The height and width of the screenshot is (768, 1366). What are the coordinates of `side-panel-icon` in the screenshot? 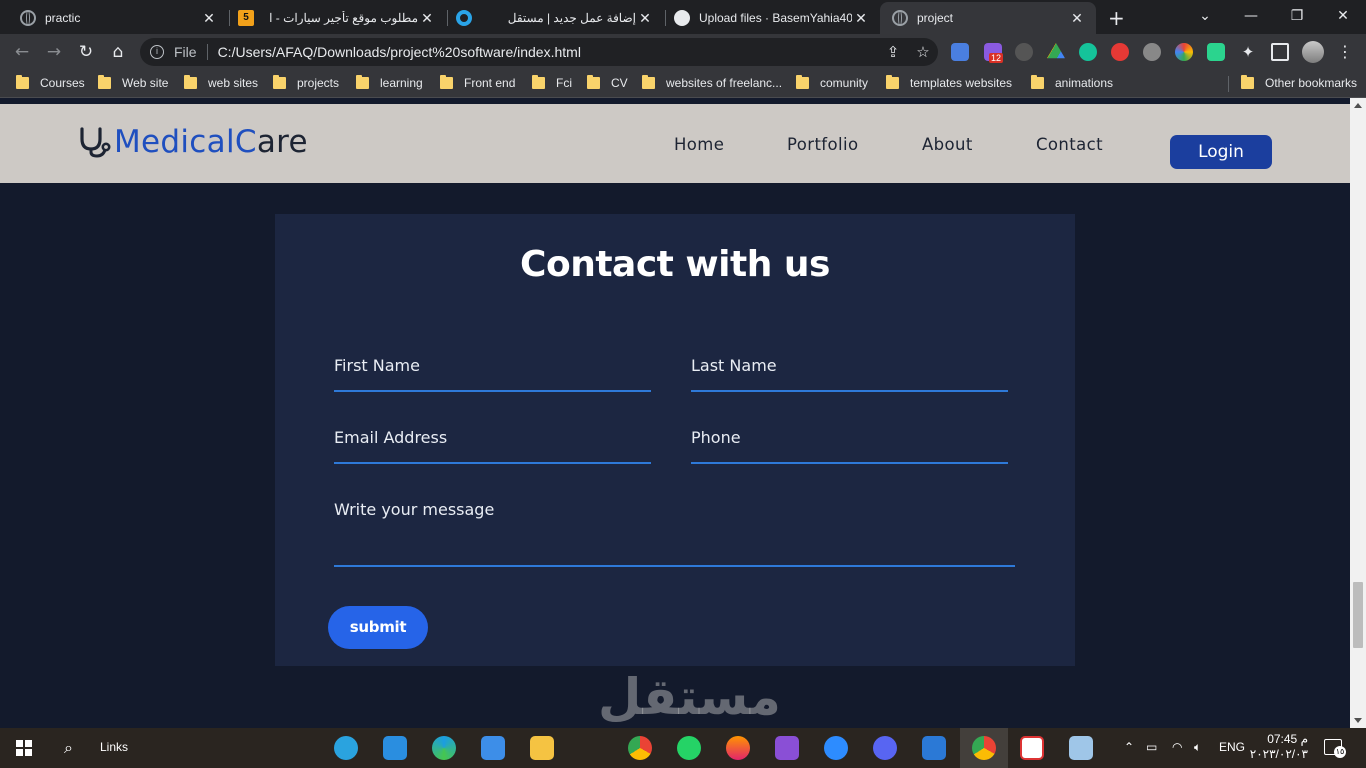 It's located at (1280, 52).